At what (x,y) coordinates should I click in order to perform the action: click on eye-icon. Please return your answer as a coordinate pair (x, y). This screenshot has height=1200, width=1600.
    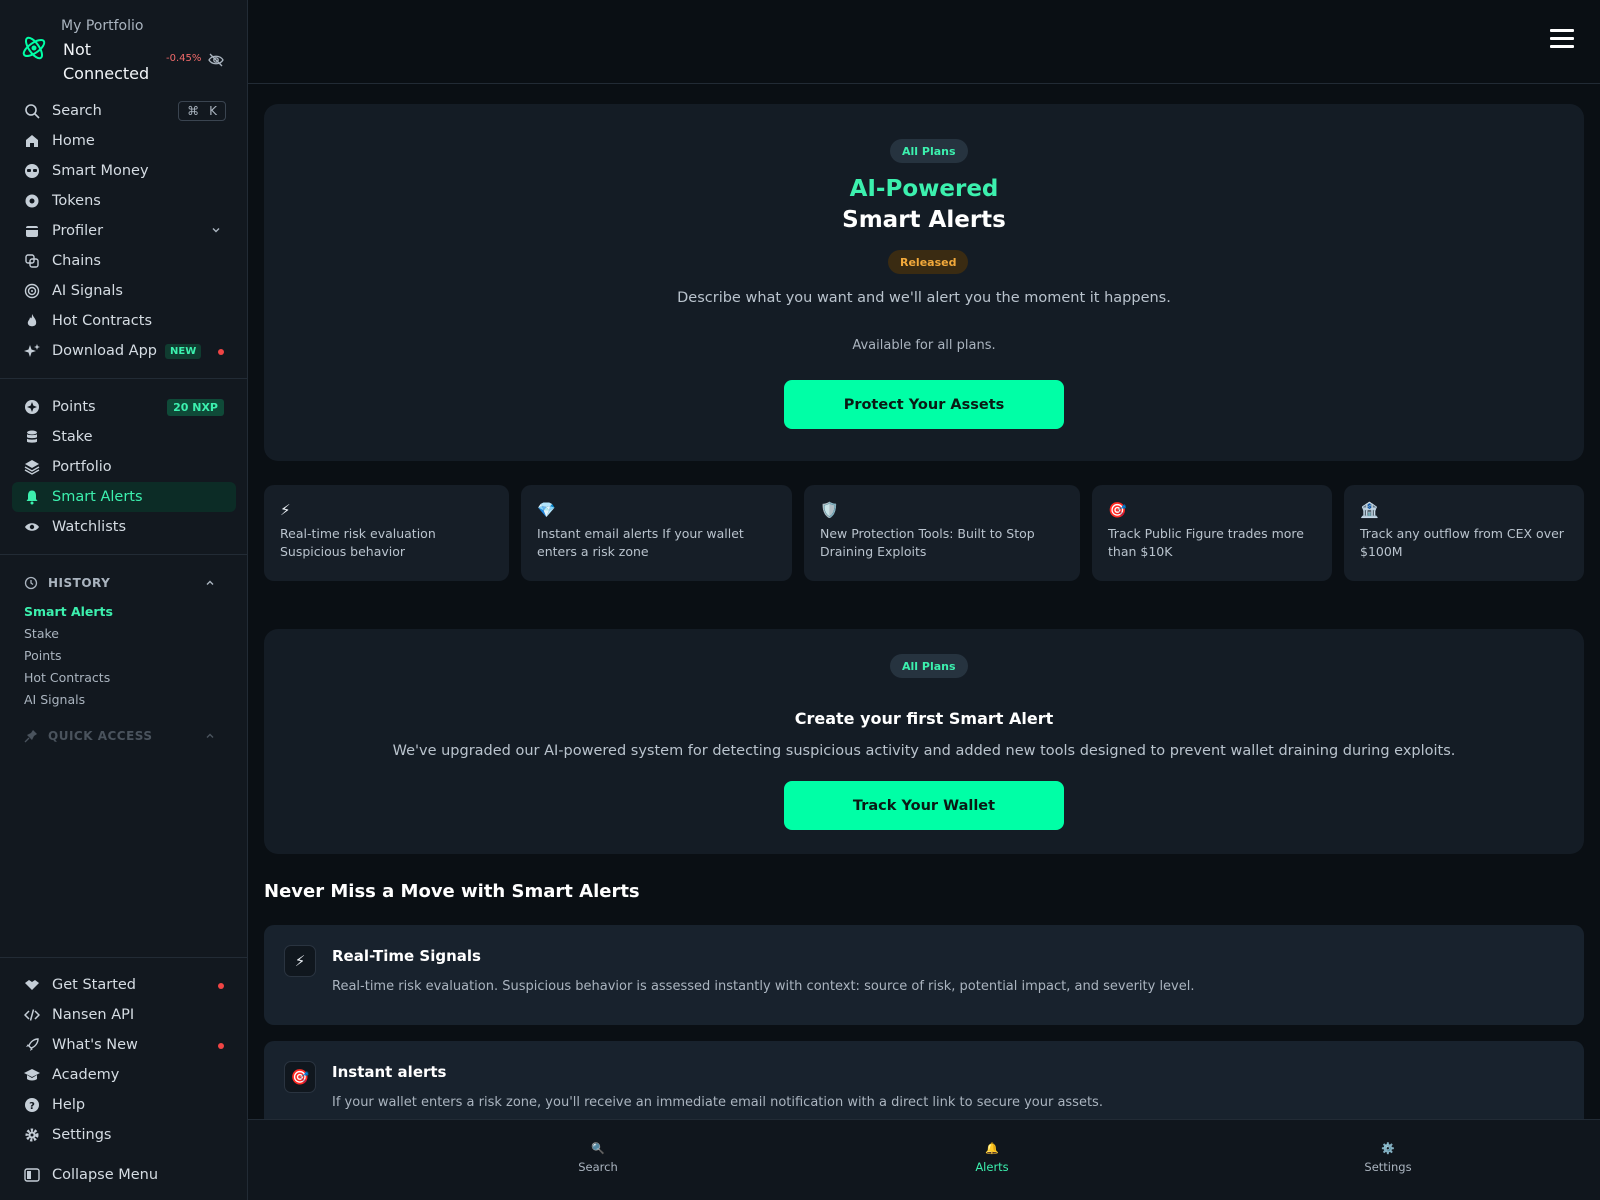
    Looking at the image, I should click on (32, 527).